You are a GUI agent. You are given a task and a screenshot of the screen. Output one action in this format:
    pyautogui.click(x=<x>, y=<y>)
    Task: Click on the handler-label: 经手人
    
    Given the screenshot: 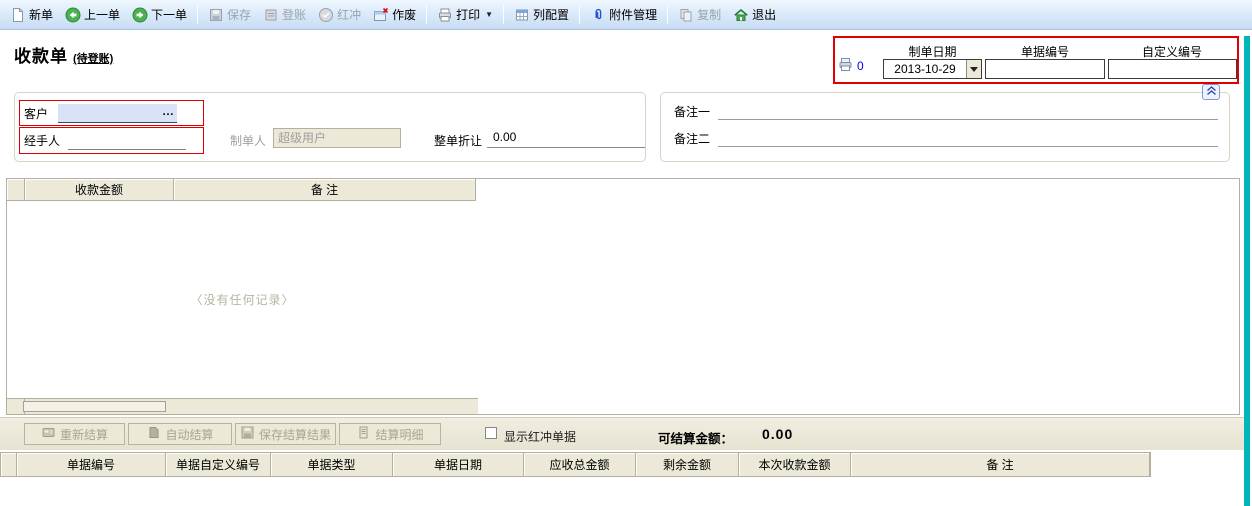 What is the action you would take?
    pyautogui.click(x=42, y=141)
    